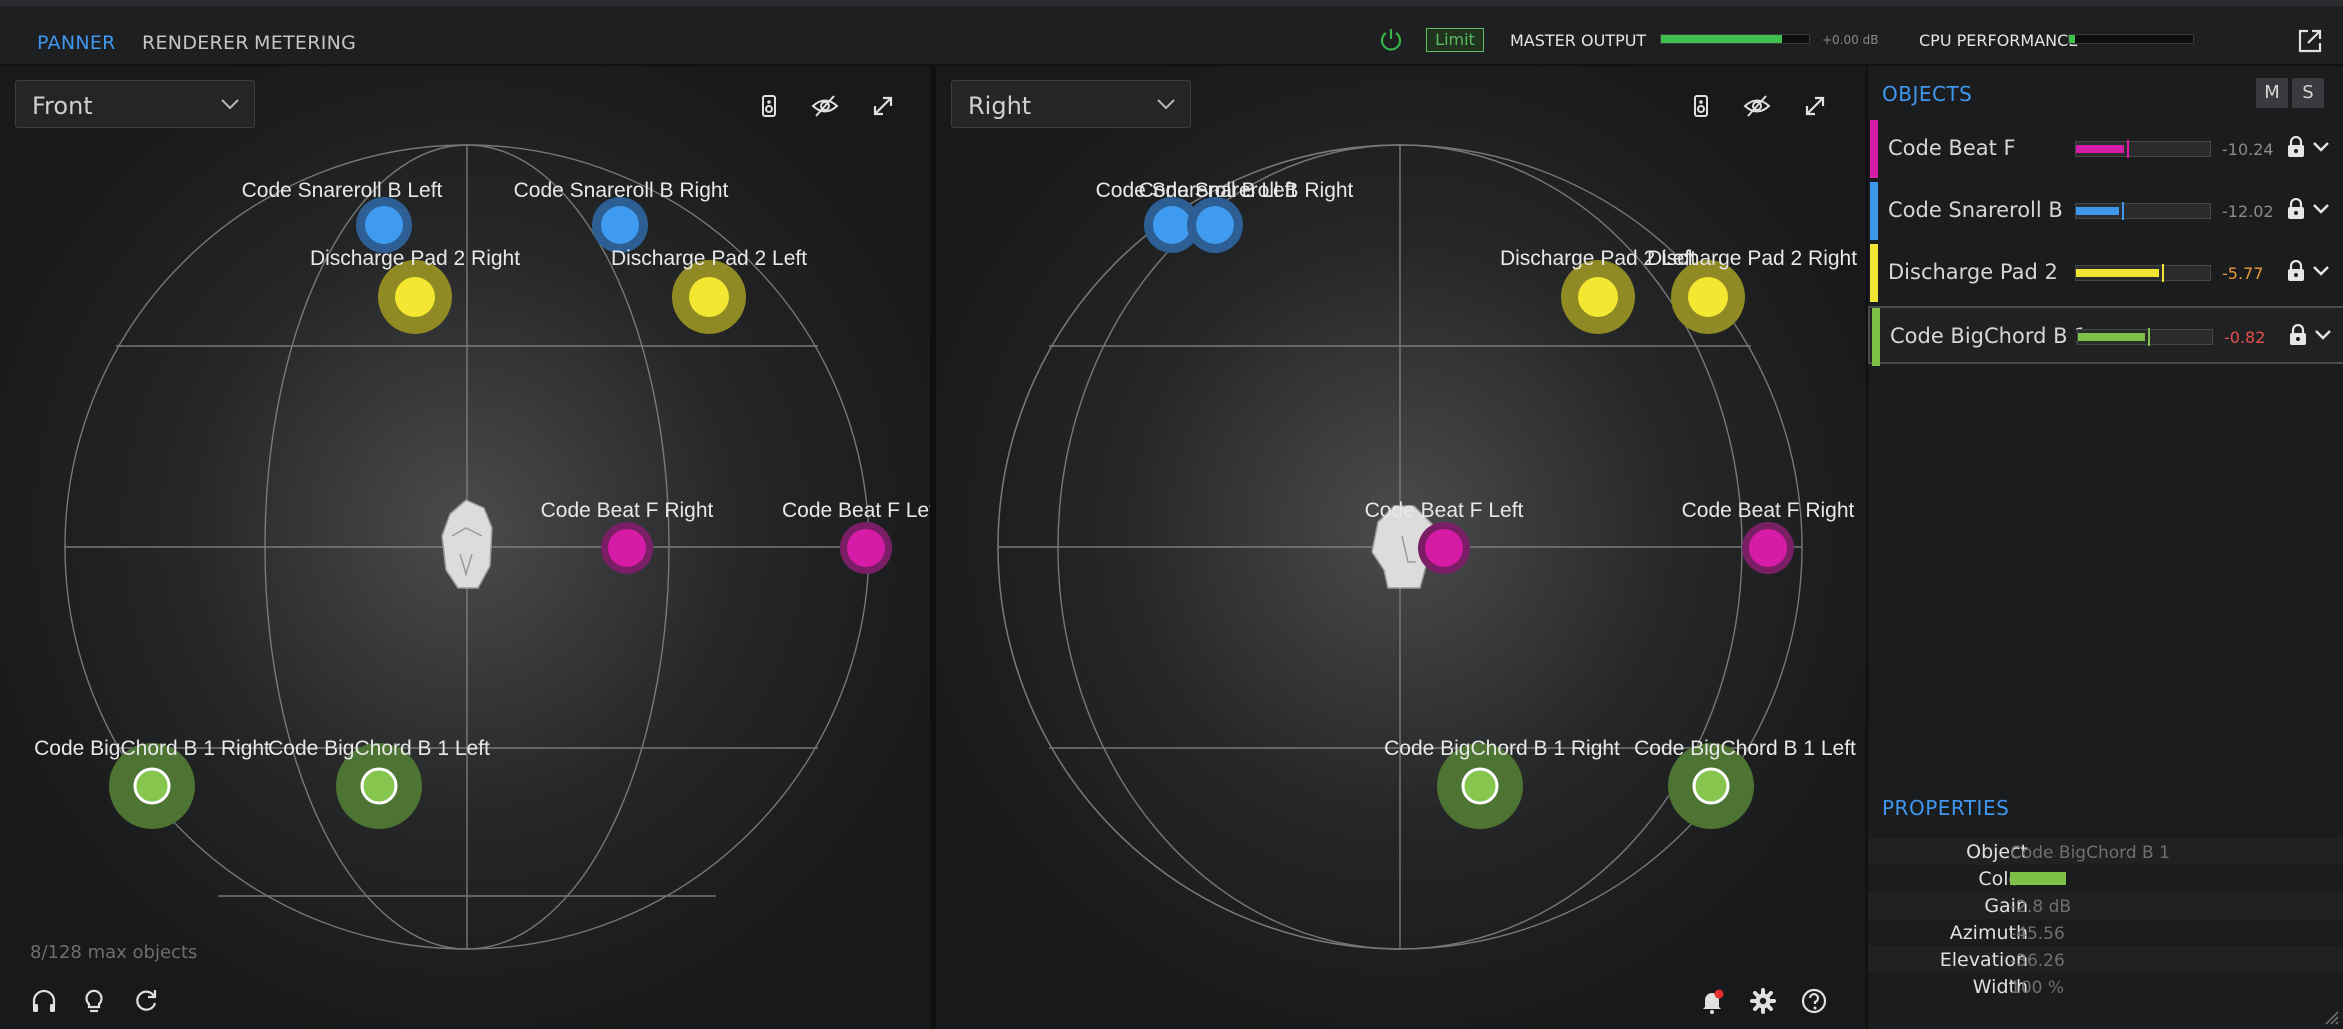 The height and width of the screenshot is (1029, 2343). What do you see at coordinates (1973, 272) in the screenshot?
I see `object-name: Discharge Pad 2` at bounding box center [1973, 272].